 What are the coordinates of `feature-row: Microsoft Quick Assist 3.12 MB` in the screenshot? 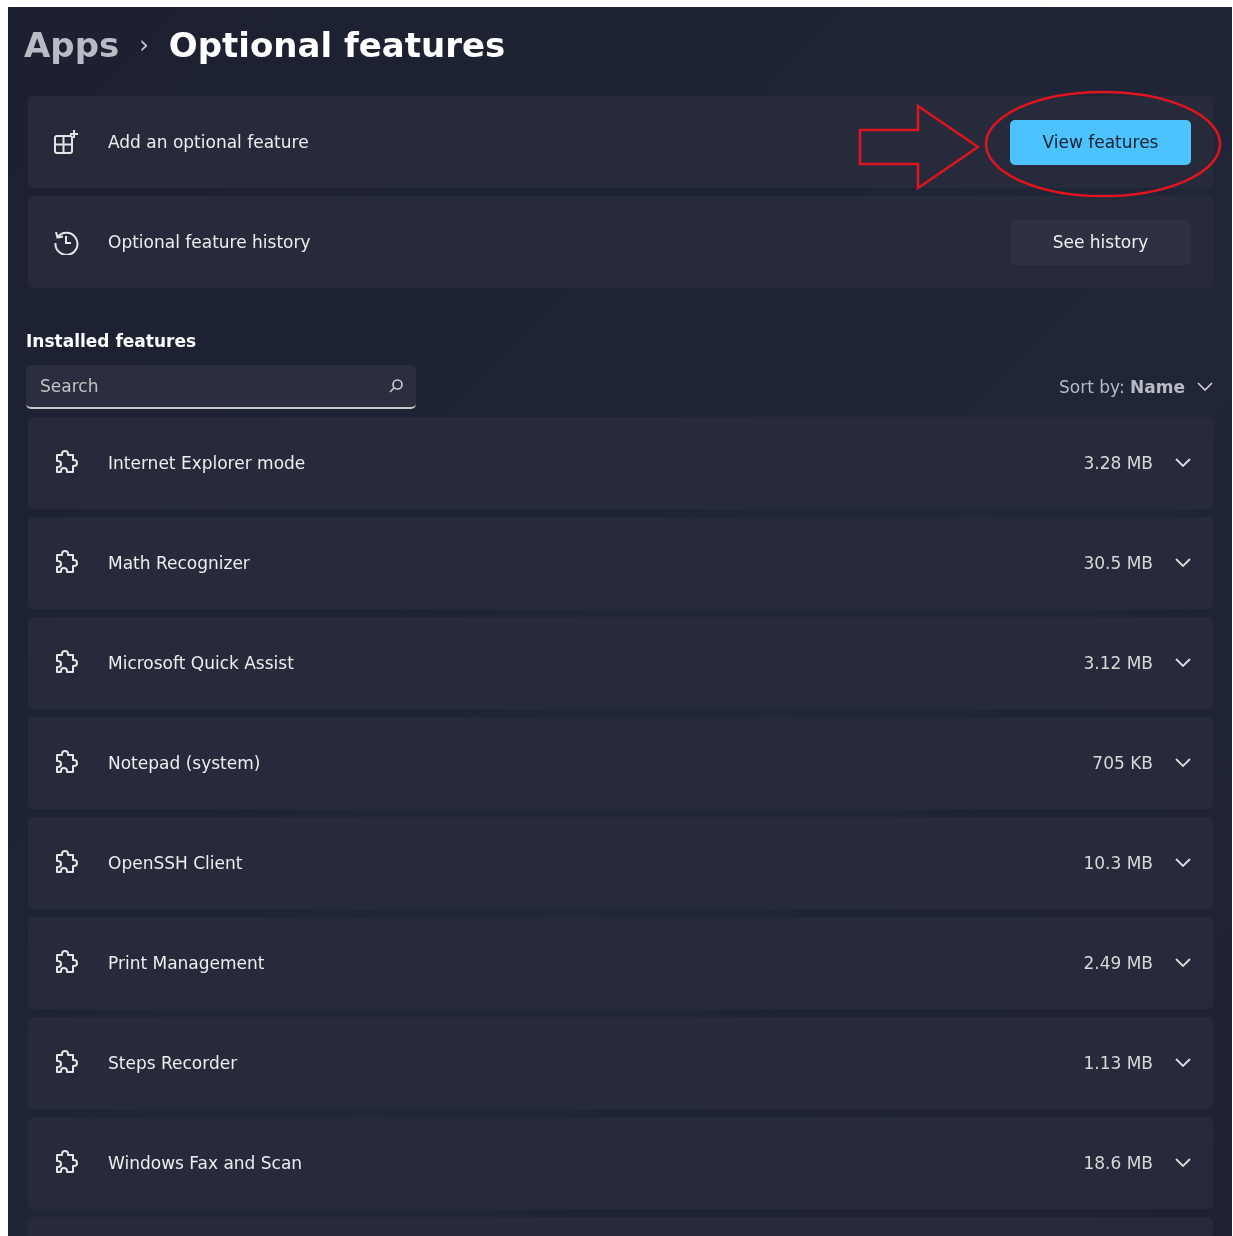 It's located at (620, 663).